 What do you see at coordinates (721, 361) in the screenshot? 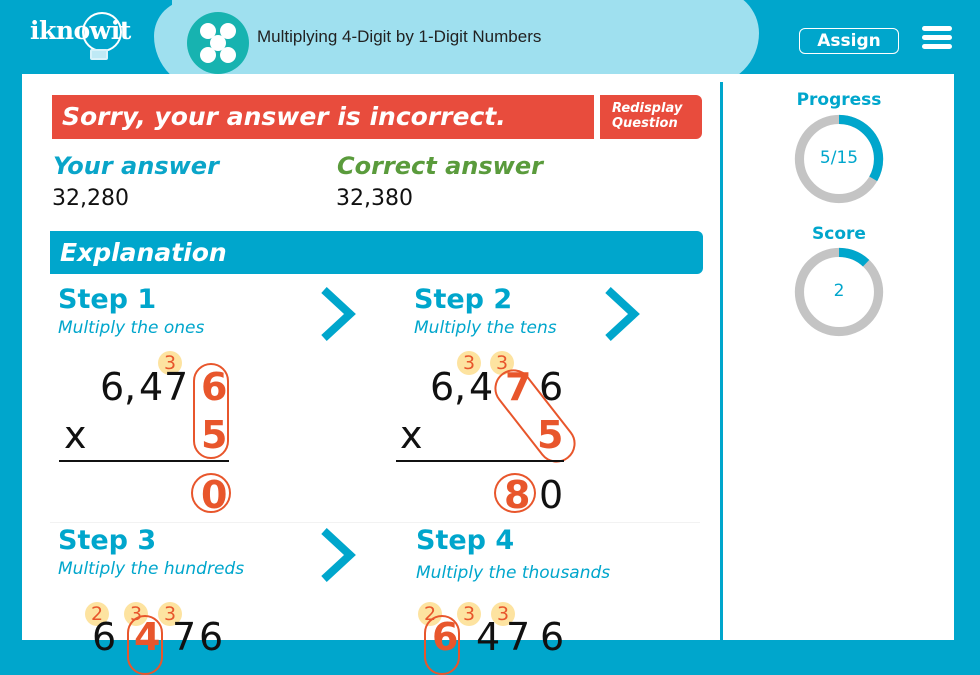
I see `sidebar-divider` at bounding box center [721, 361].